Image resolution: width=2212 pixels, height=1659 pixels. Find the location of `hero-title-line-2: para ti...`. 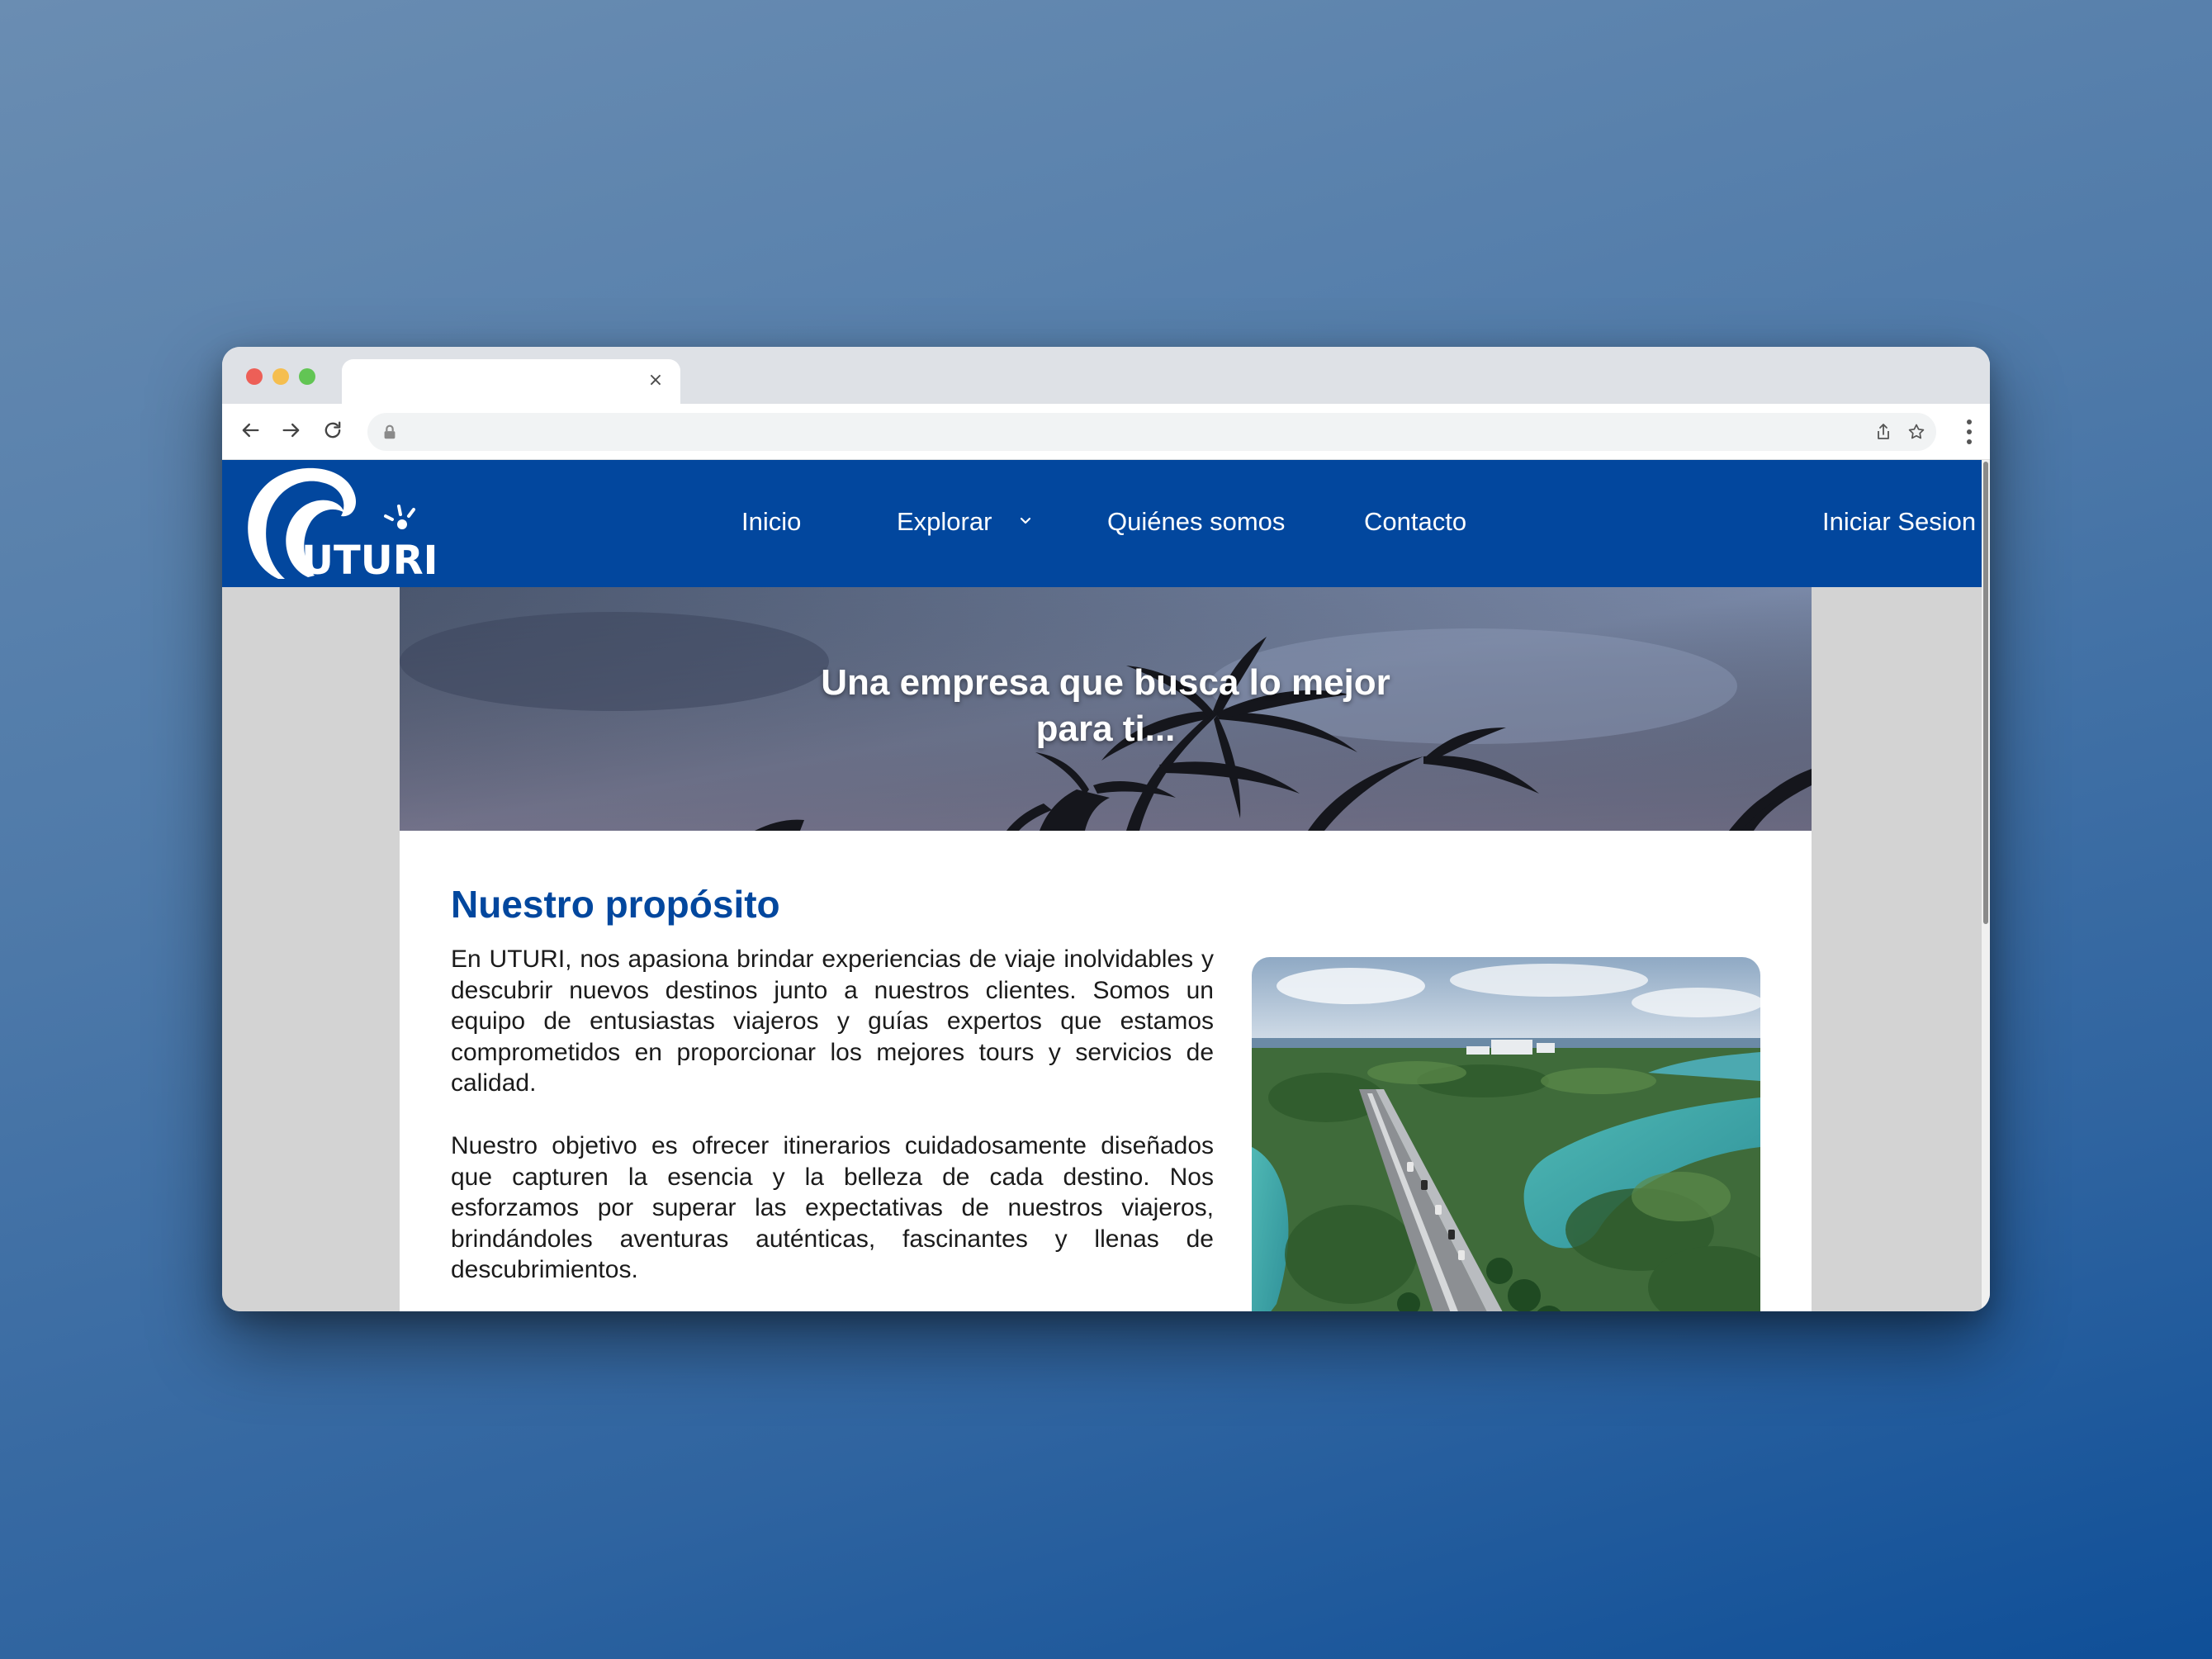

hero-title-line-2: para ti... is located at coordinates (1105, 729).